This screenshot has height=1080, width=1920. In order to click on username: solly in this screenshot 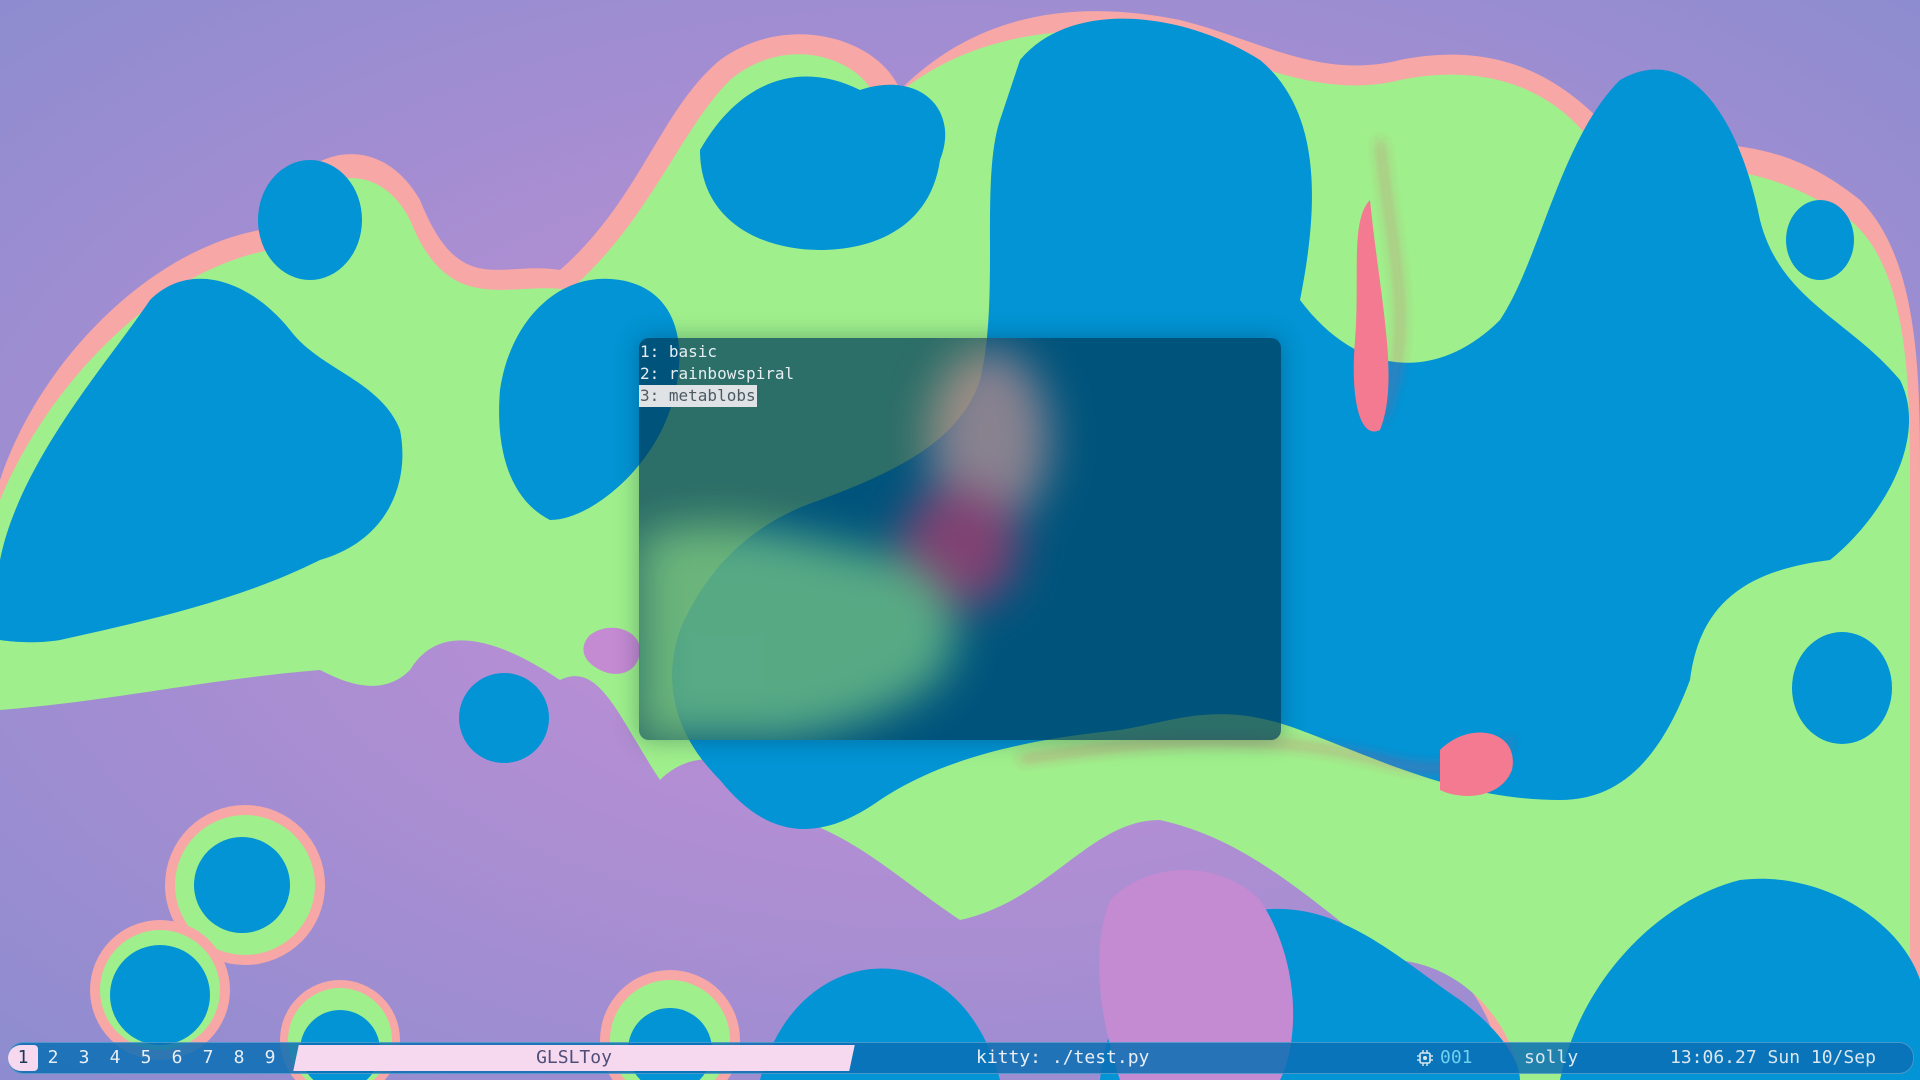, I will do `click(1551, 1057)`.